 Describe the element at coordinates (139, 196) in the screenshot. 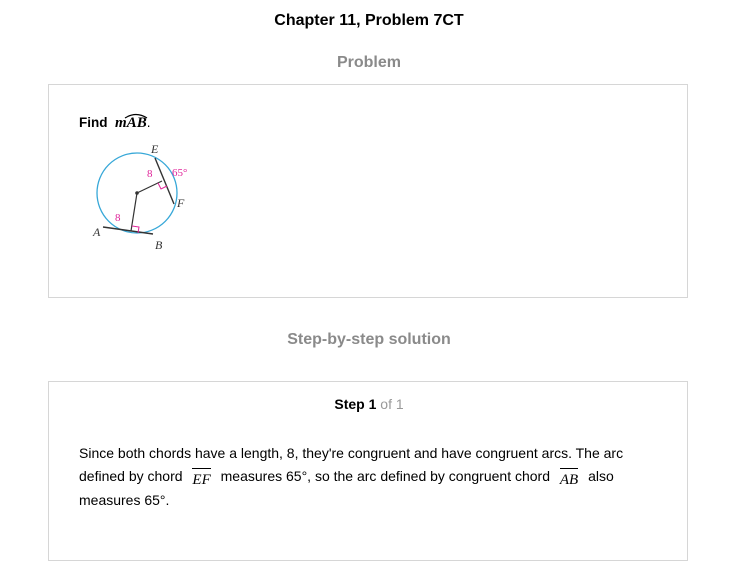

I see `circle-figure: E F A B 8 8 65°` at that location.